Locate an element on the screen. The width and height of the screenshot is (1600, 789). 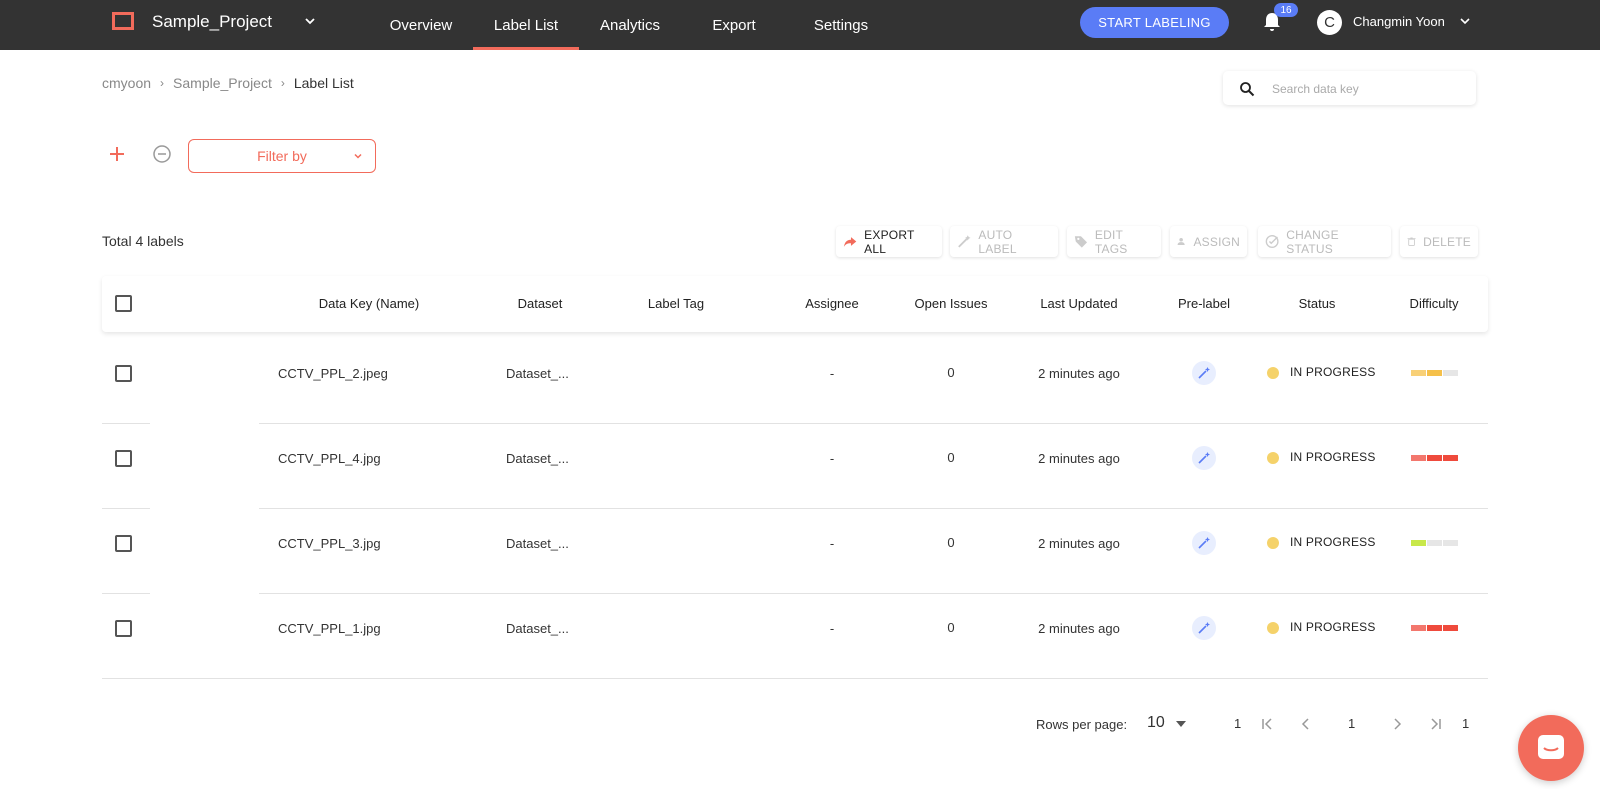
data-key-cell: CCTV_PPL_1.jpg is located at coordinates (329, 628).